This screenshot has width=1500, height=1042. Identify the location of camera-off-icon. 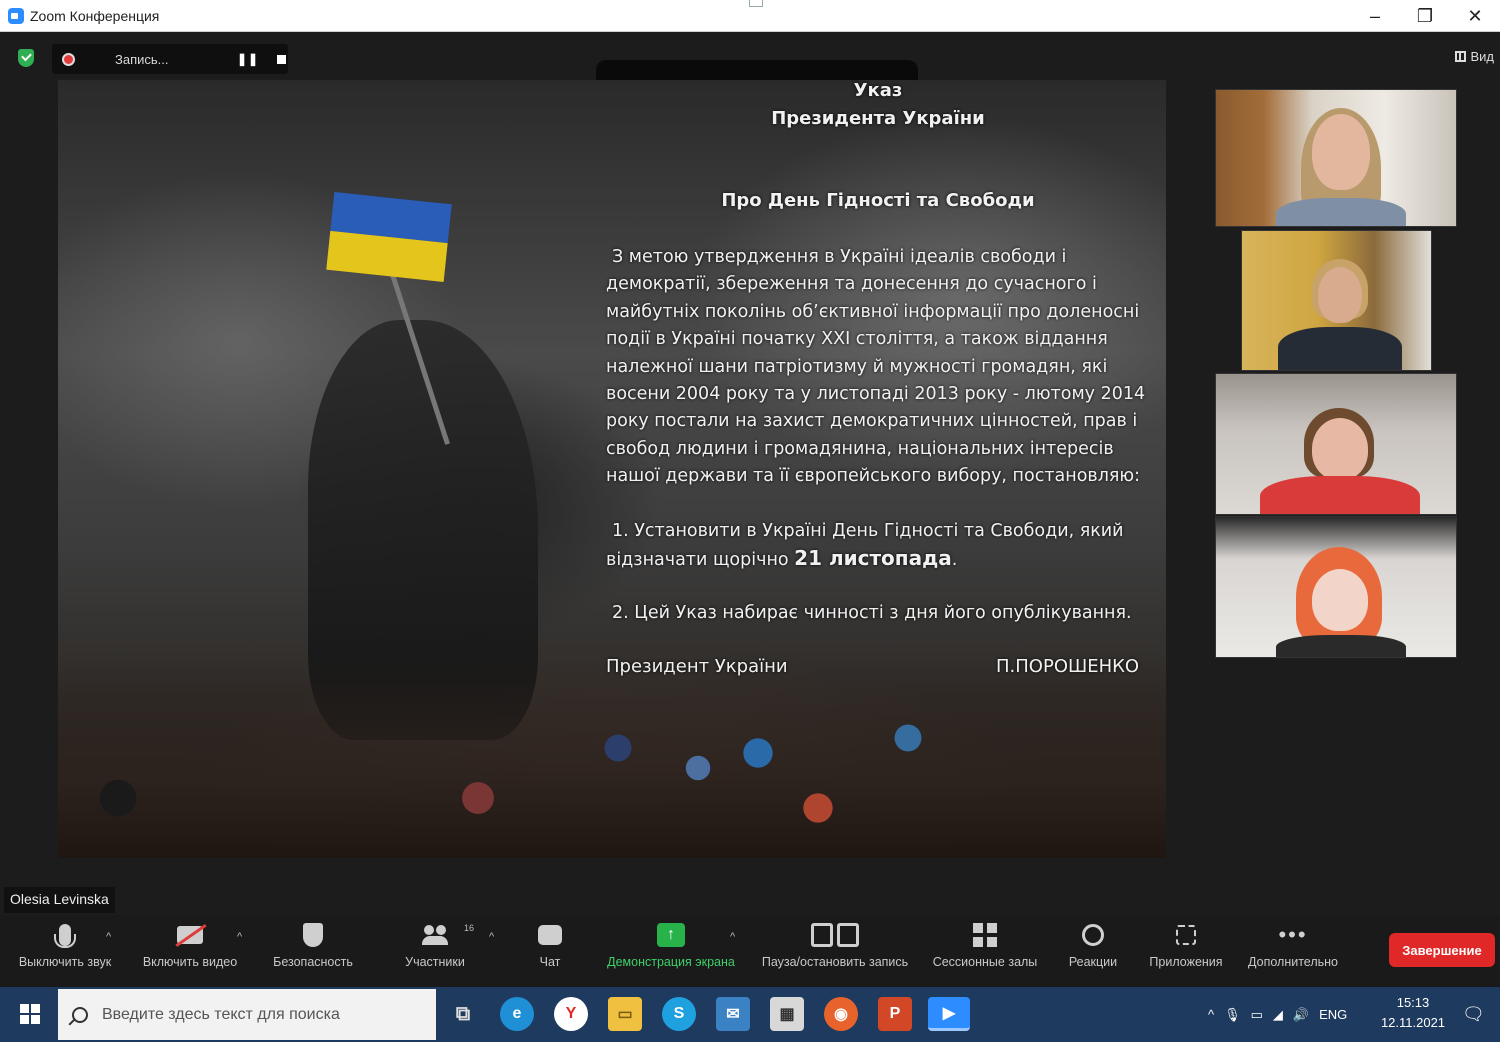
(190, 935).